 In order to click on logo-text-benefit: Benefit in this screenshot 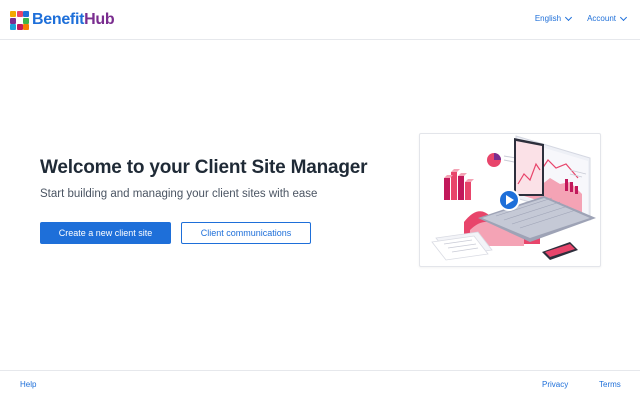, I will do `click(58, 19)`.